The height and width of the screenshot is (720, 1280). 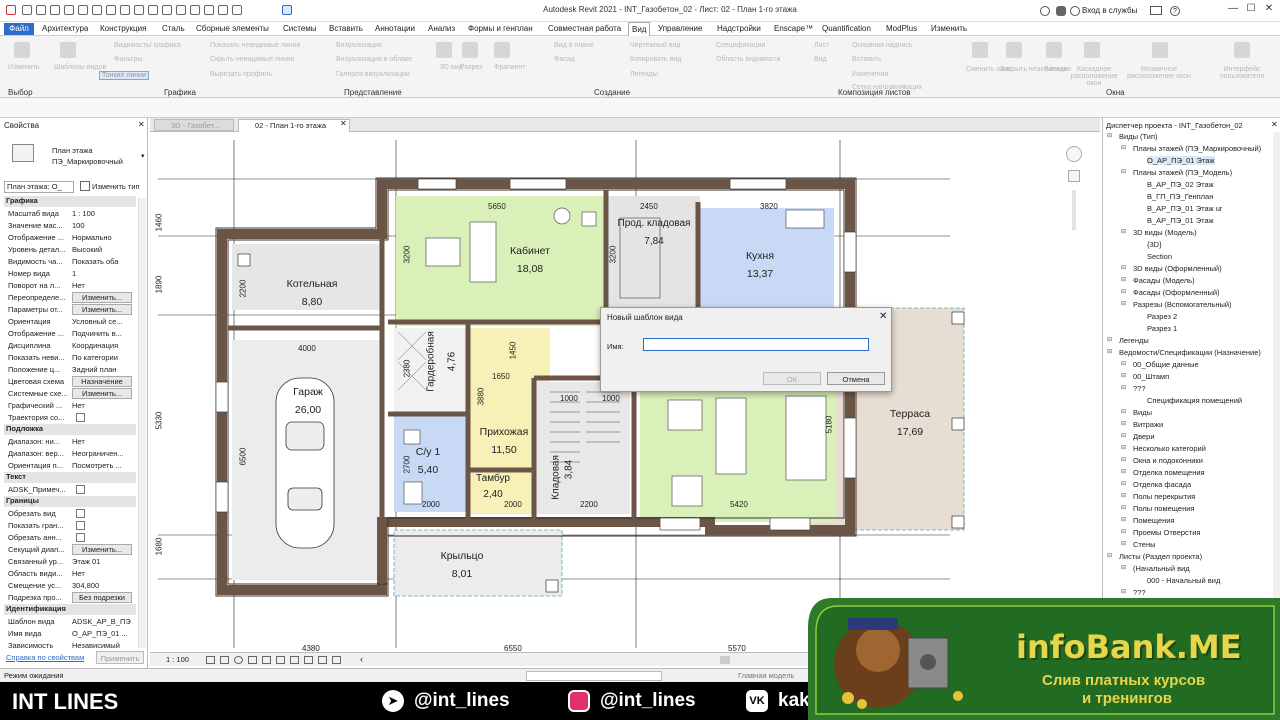 I want to click on tab-precast: Сборные элементы, so click(x=232, y=28).